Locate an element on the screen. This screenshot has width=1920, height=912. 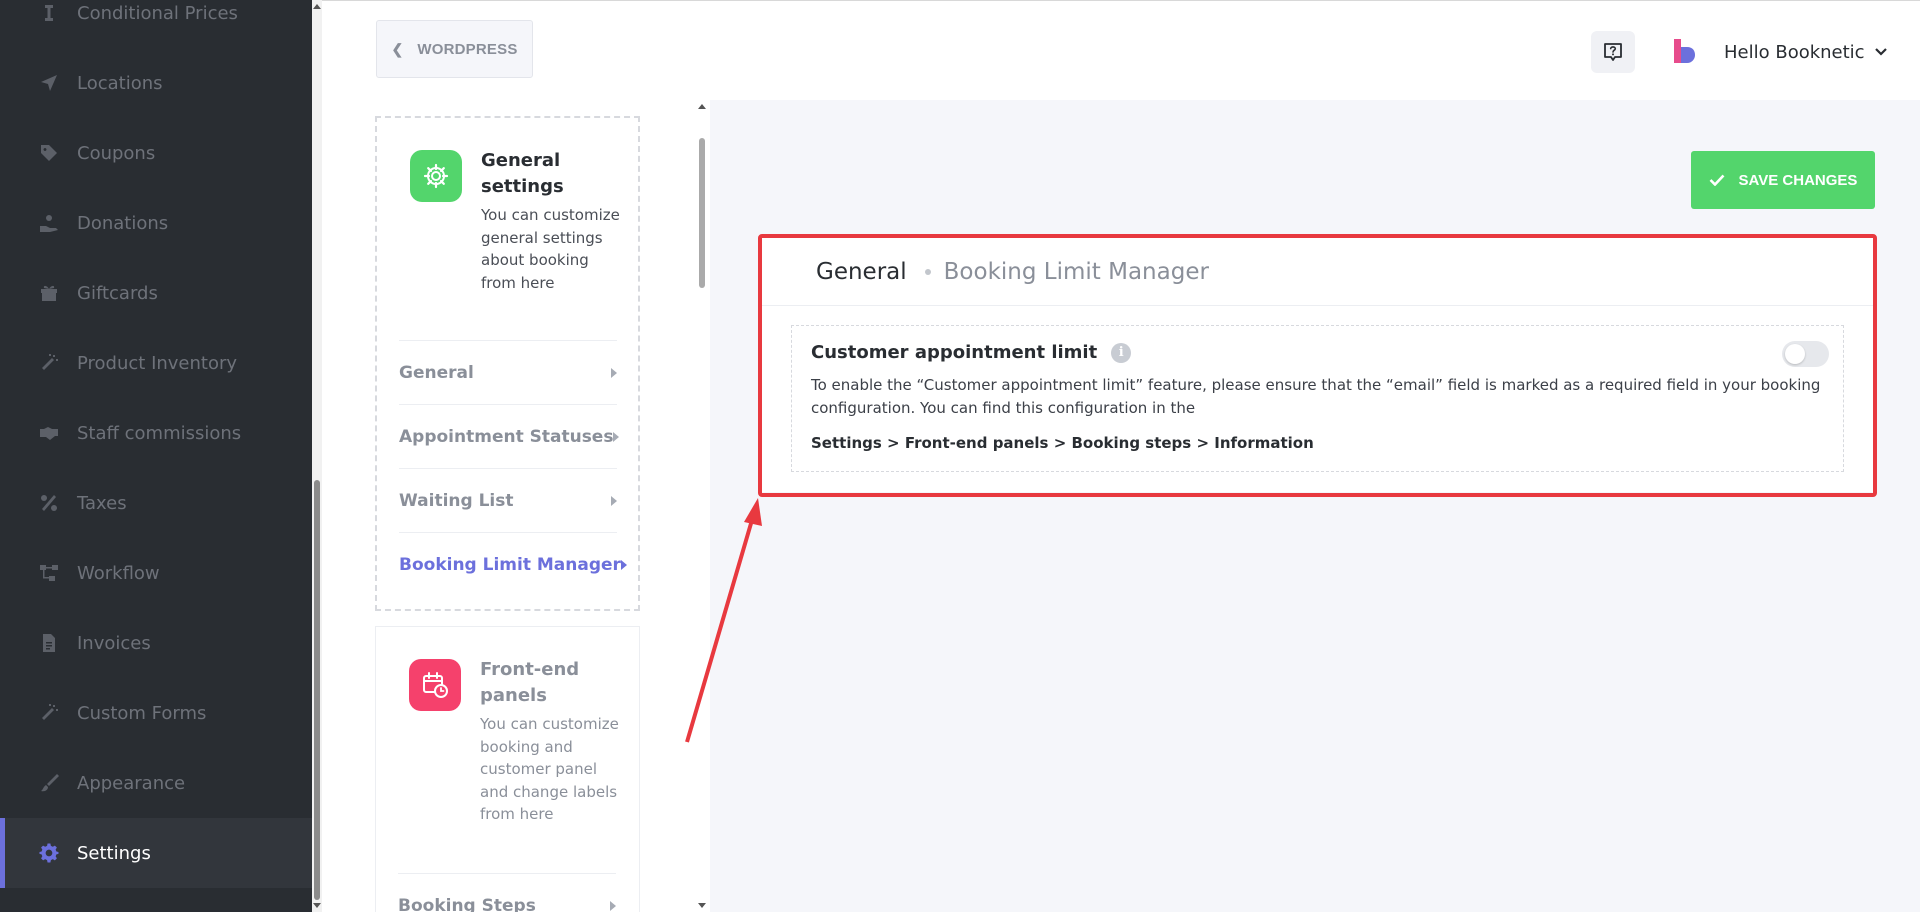
sidebar-item-label: Staff commissions is located at coordinates (159, 433).